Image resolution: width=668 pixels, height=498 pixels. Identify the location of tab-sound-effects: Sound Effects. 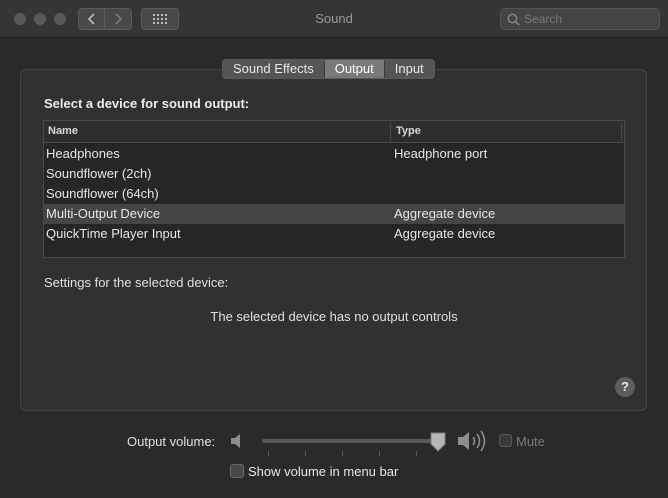
(274, 69).